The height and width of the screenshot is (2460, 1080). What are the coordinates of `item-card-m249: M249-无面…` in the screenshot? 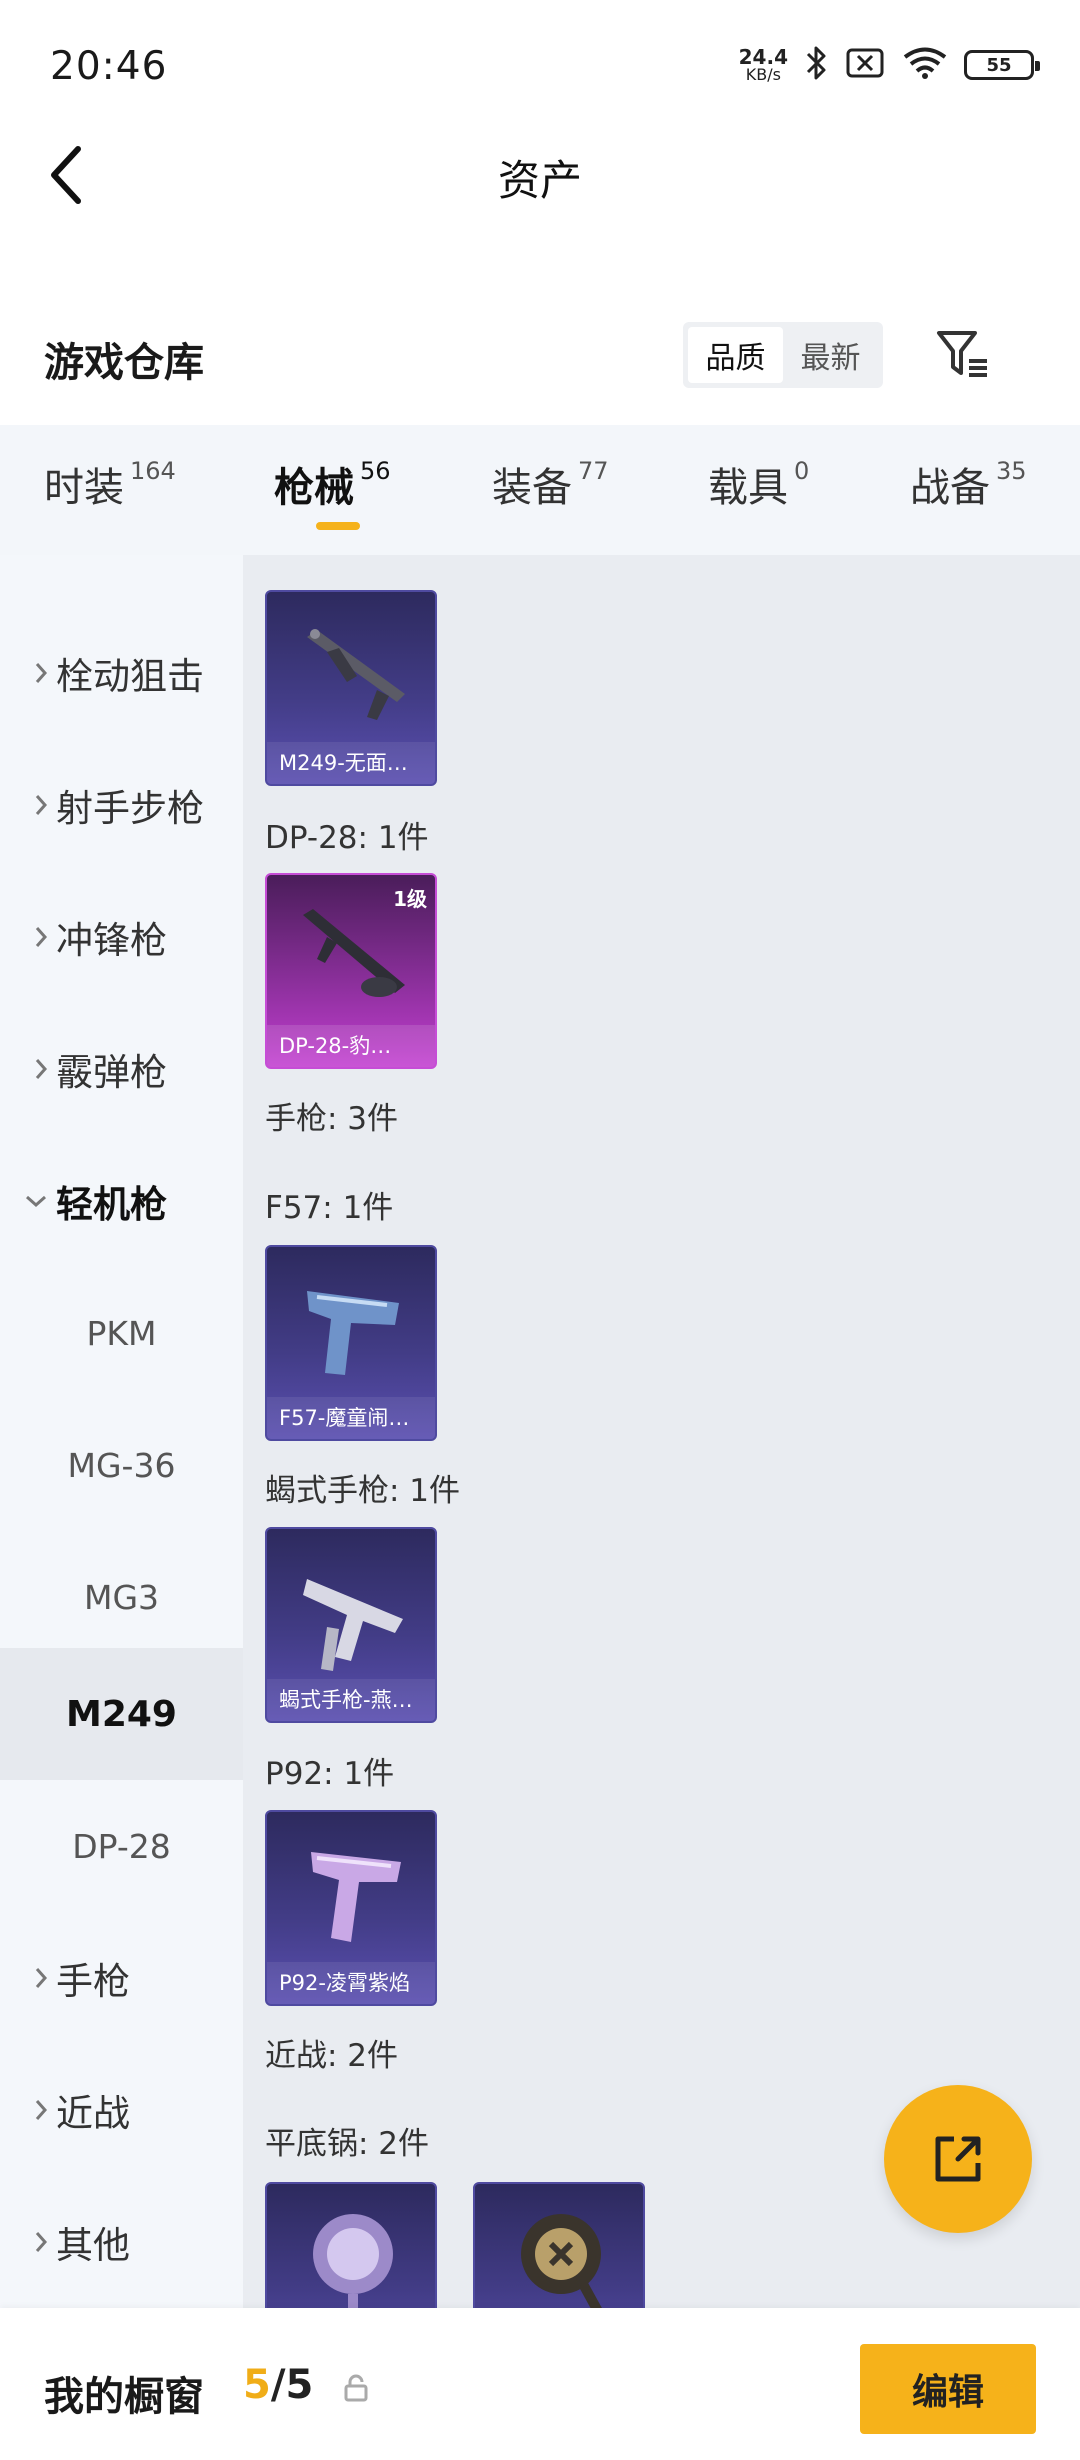 It's located at (351, 688).